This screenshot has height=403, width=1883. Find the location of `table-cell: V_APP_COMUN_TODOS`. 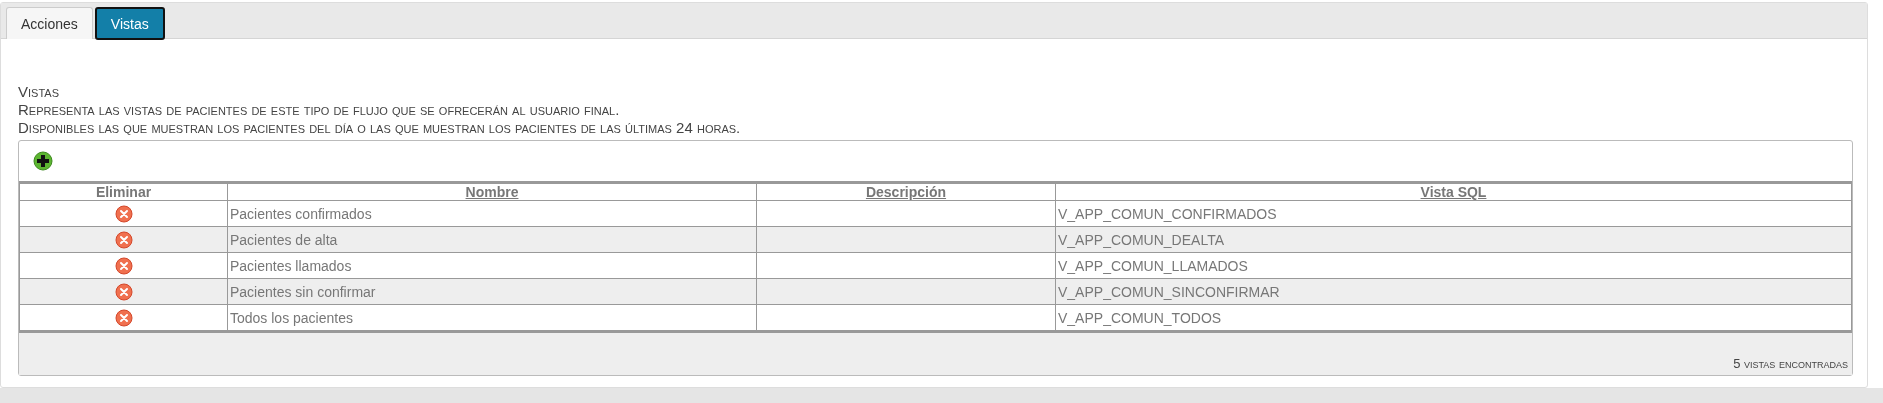

table-cell: V_APP_COMUN_TODOS is located at coordinates (1140, 317).